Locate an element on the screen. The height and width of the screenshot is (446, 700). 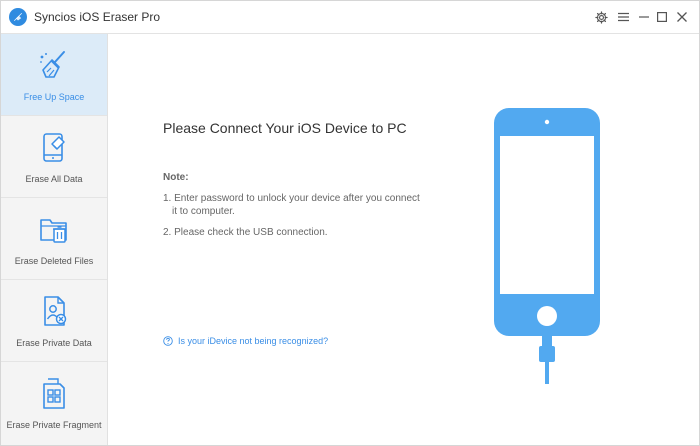
sidebar-item-erase-deleted-files: Erase Deleted Files is located at coordinates (54, 239).